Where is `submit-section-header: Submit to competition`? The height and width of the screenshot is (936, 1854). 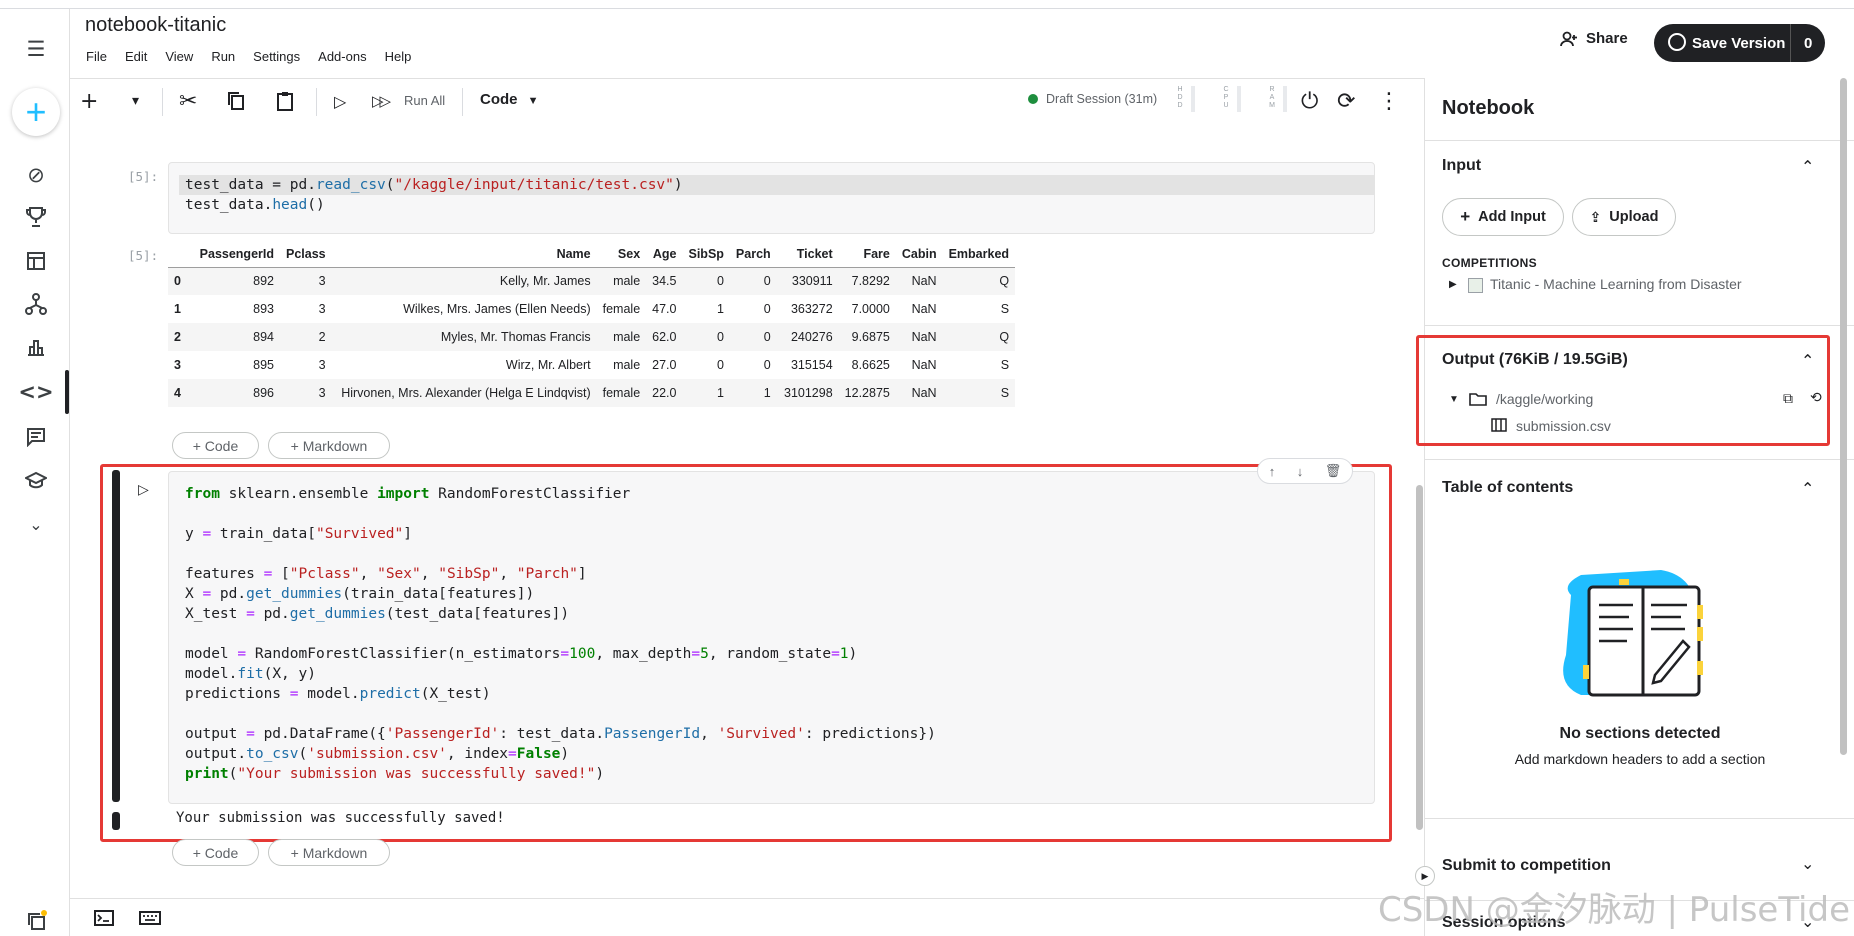 submit-section-header: Submit to competition is located at coordinates (1526, 866).